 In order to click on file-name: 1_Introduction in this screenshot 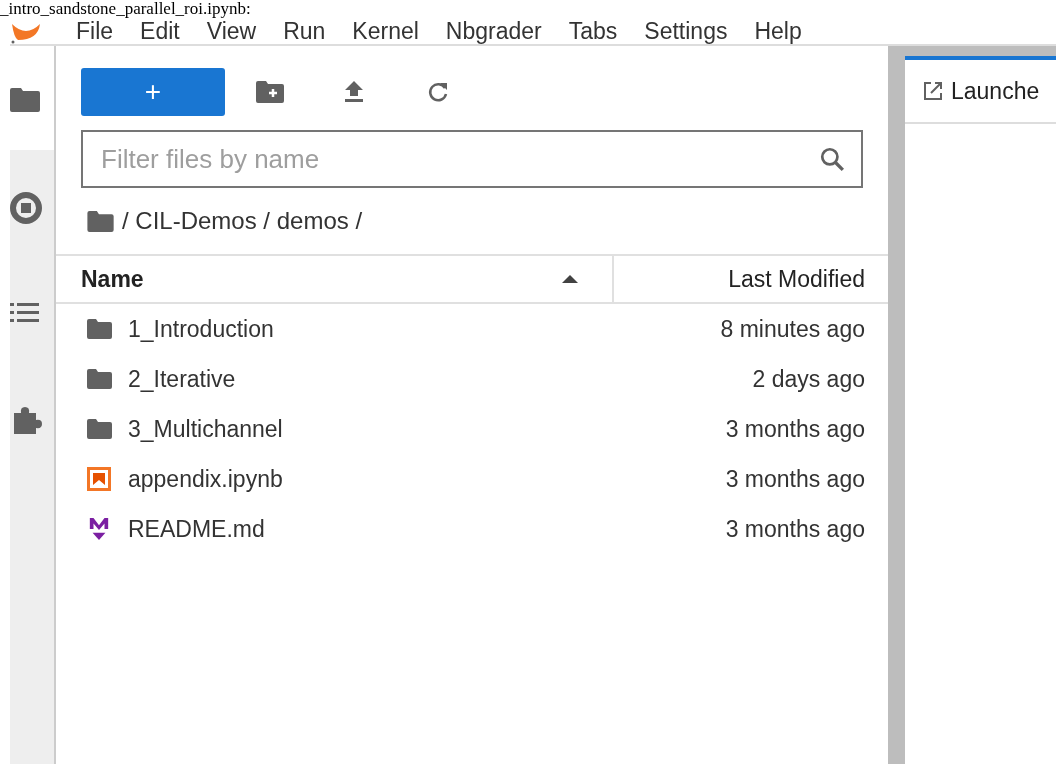, I will do `click(201, 329)`.